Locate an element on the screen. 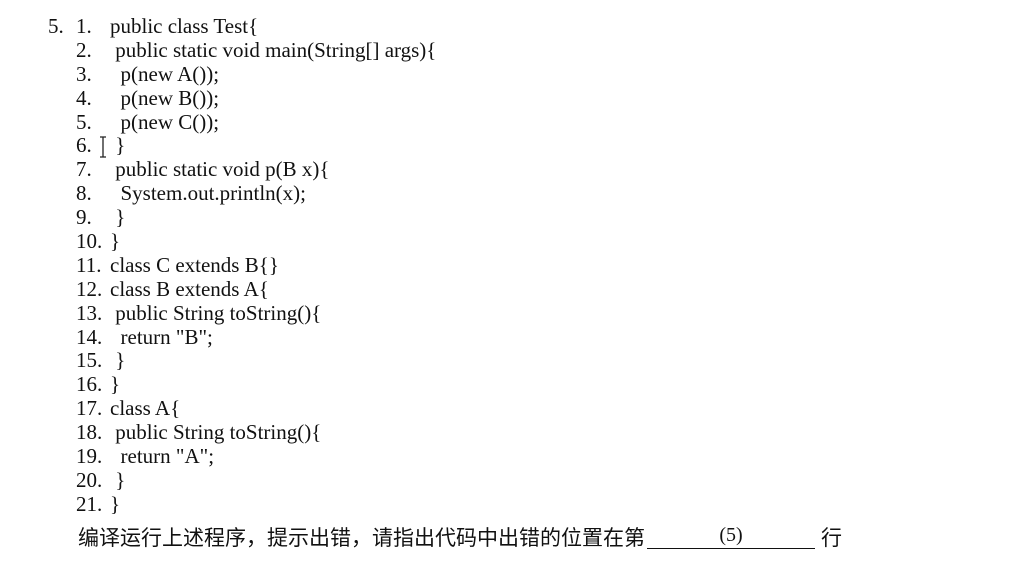 Image resolution: width=1023 pixels, height=572 pixels. code-text: public static void p(B x){ is located at coordinates (220, 169).